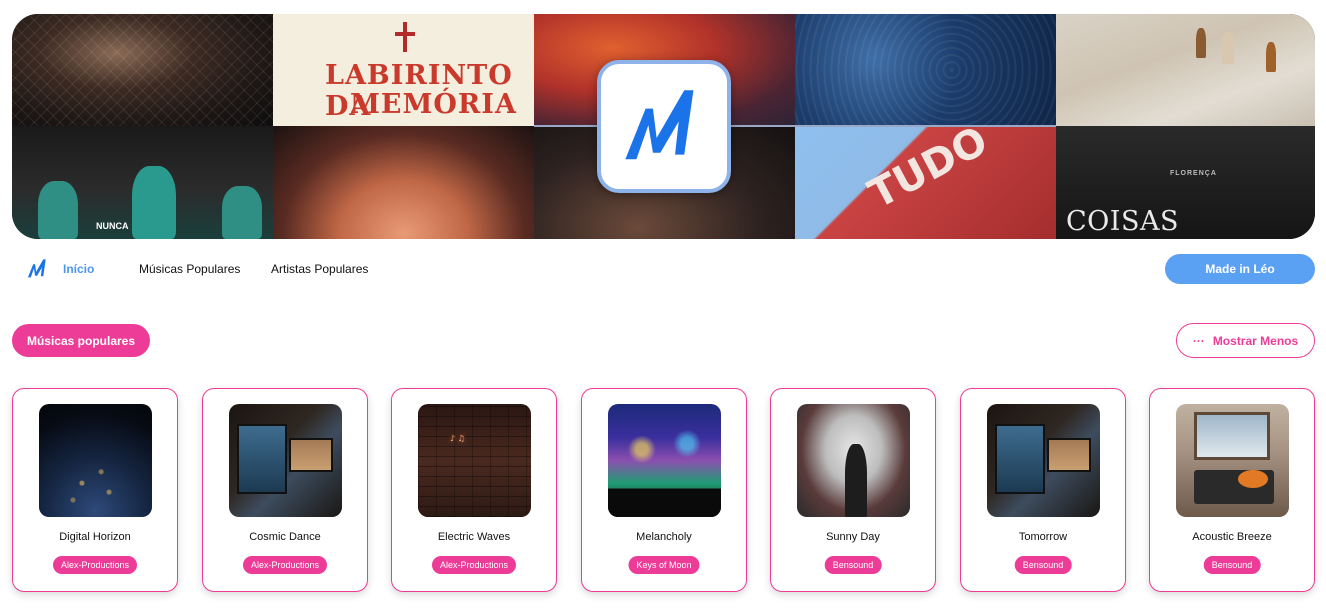 This screenshot has width=1326, height=614. I want to click on show-less-button: ··· Mostrar Menos, so click(1245, 340).